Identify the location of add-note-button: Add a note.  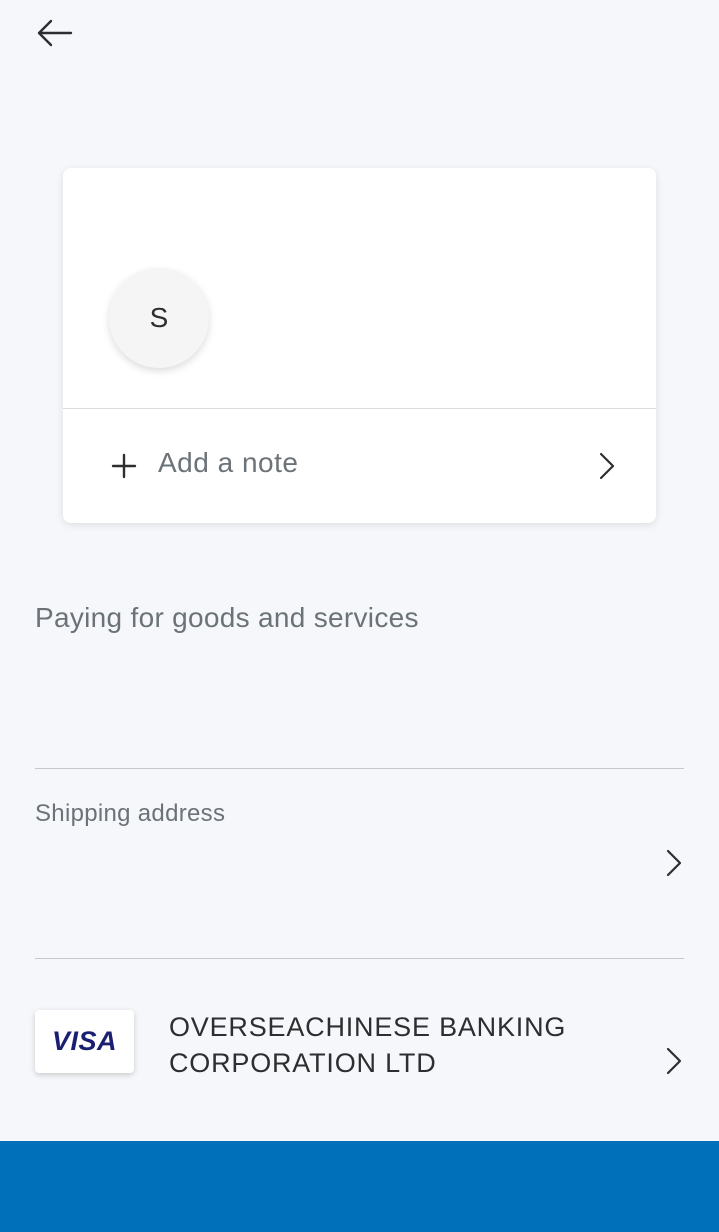
(359, 466).